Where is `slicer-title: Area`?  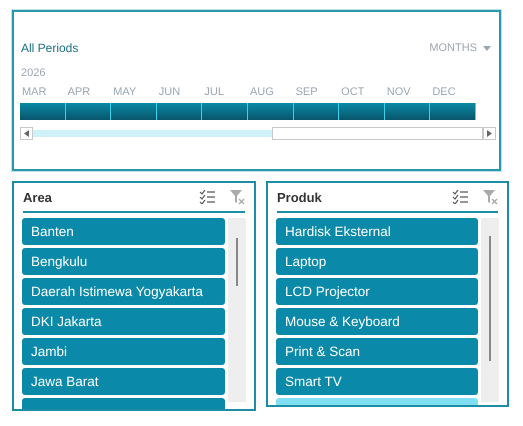
slicer-title: Area is located at coordinates (38, 197).